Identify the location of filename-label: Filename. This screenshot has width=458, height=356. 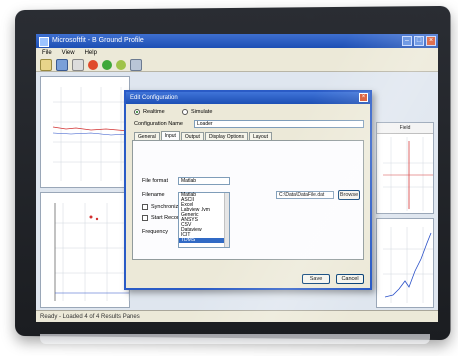
(153, 195).